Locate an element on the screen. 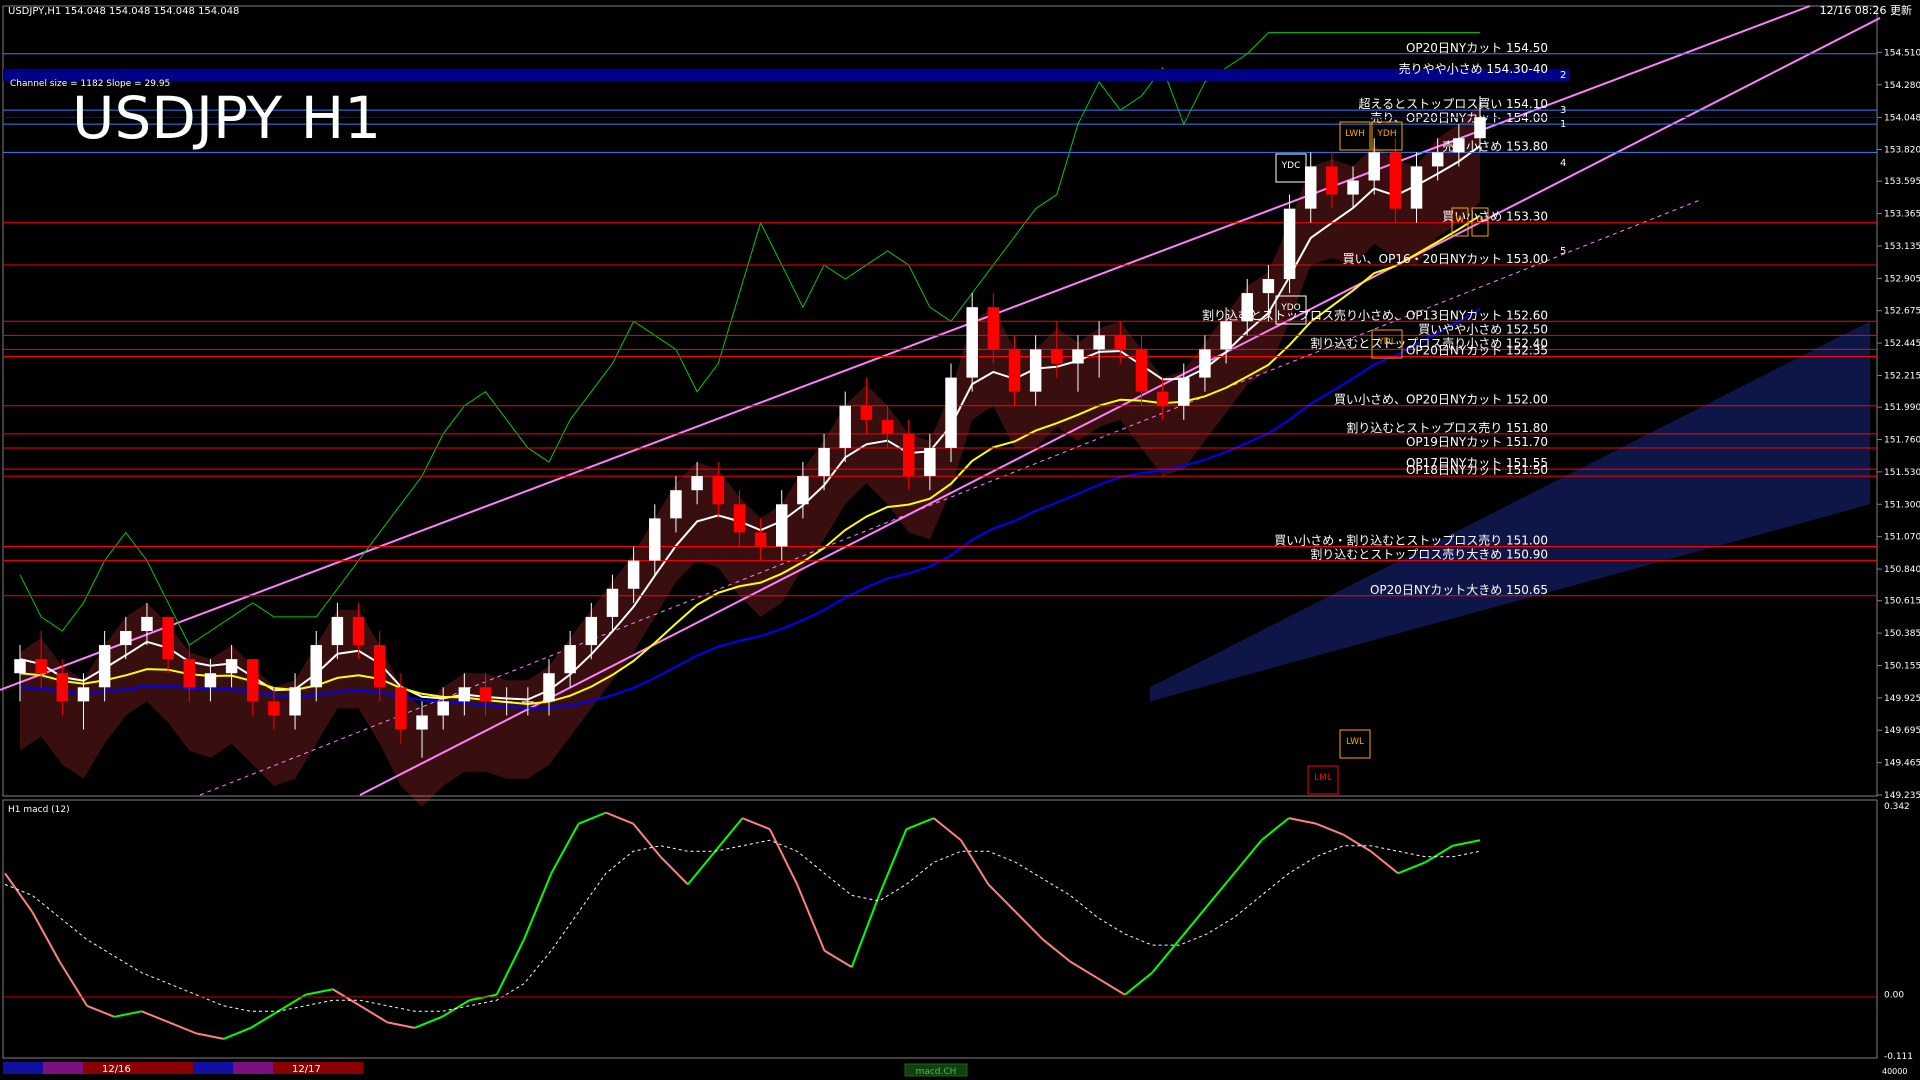 This screenshot has height=1080, width=1920. y-tick-label: 152.215 is located at coordinates (1902, 376).